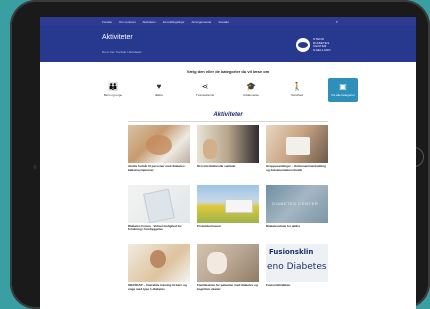  I want to click on category-sundhed: 🚶 Sundhed, so click(297, 90).